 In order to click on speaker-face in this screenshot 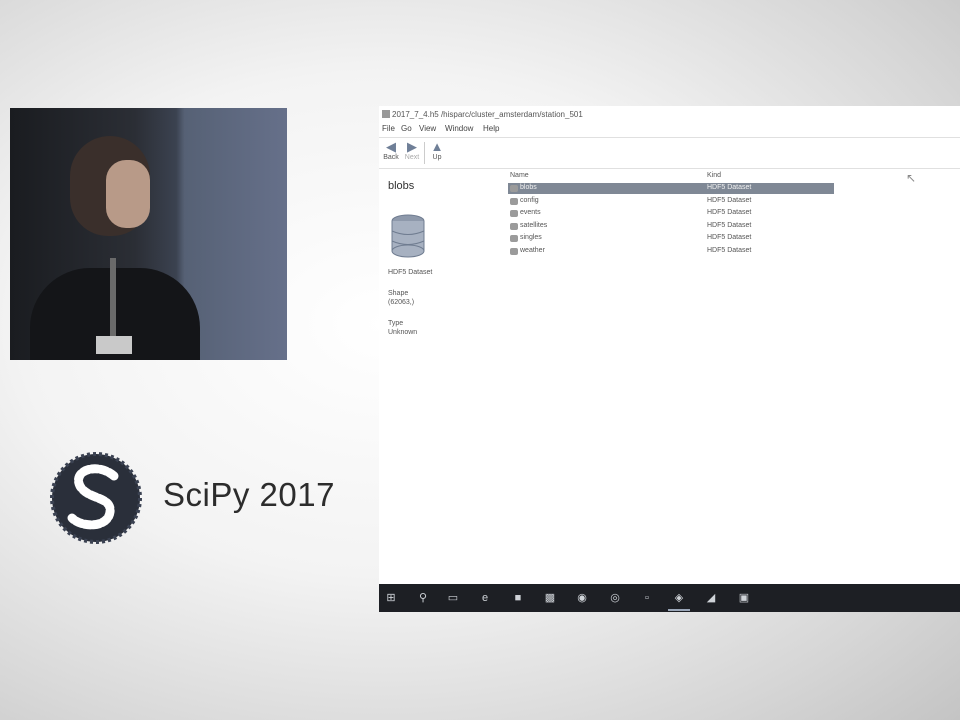, I will do `click(128, 194)`.